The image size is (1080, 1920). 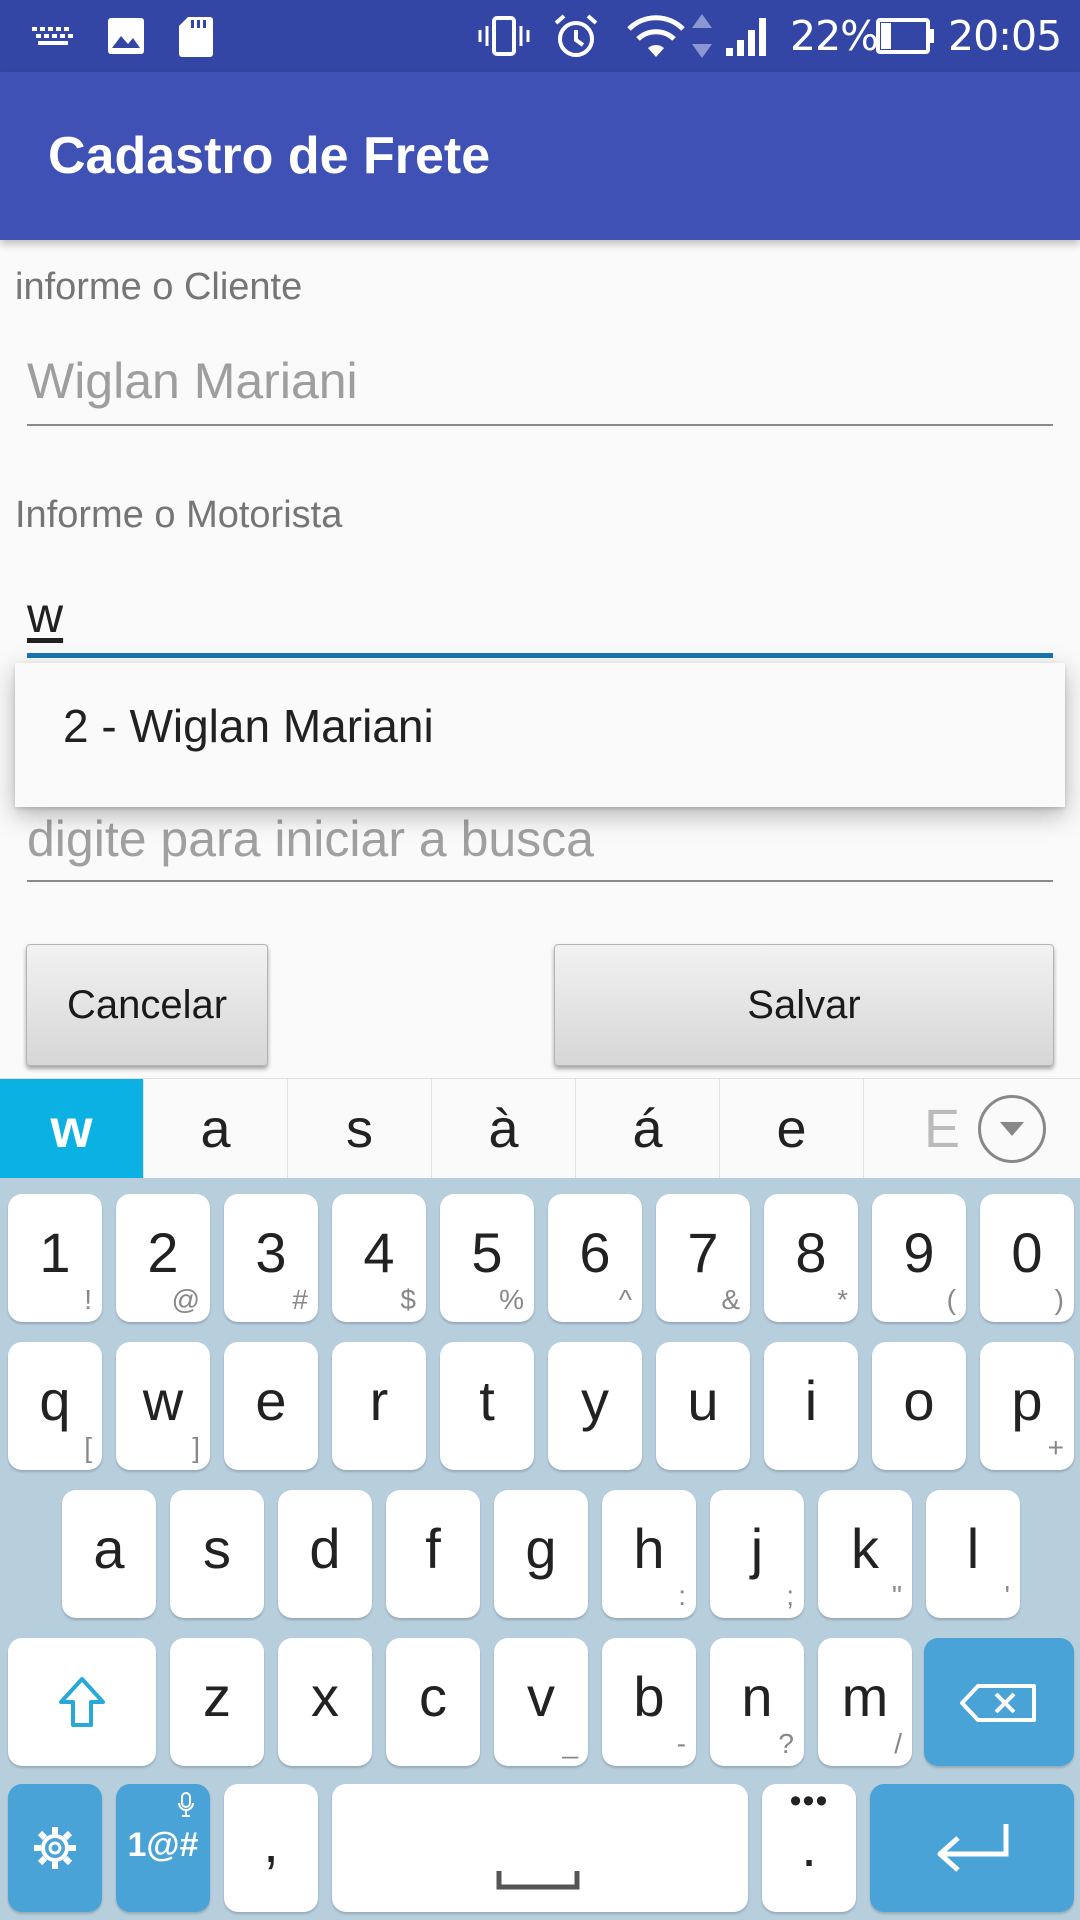 I want to click on key-y: y, so click(x=595, y=1406).